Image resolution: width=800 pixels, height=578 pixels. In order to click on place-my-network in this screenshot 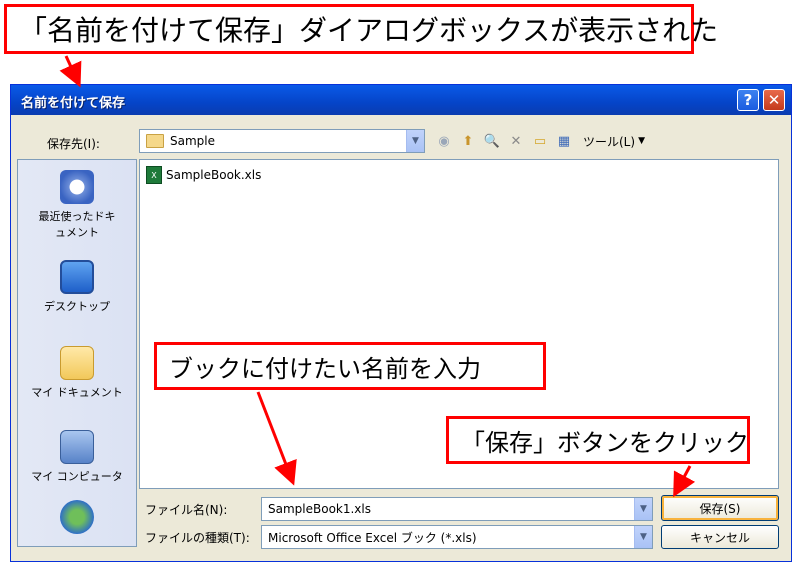, I will do `click(77, 519)`.